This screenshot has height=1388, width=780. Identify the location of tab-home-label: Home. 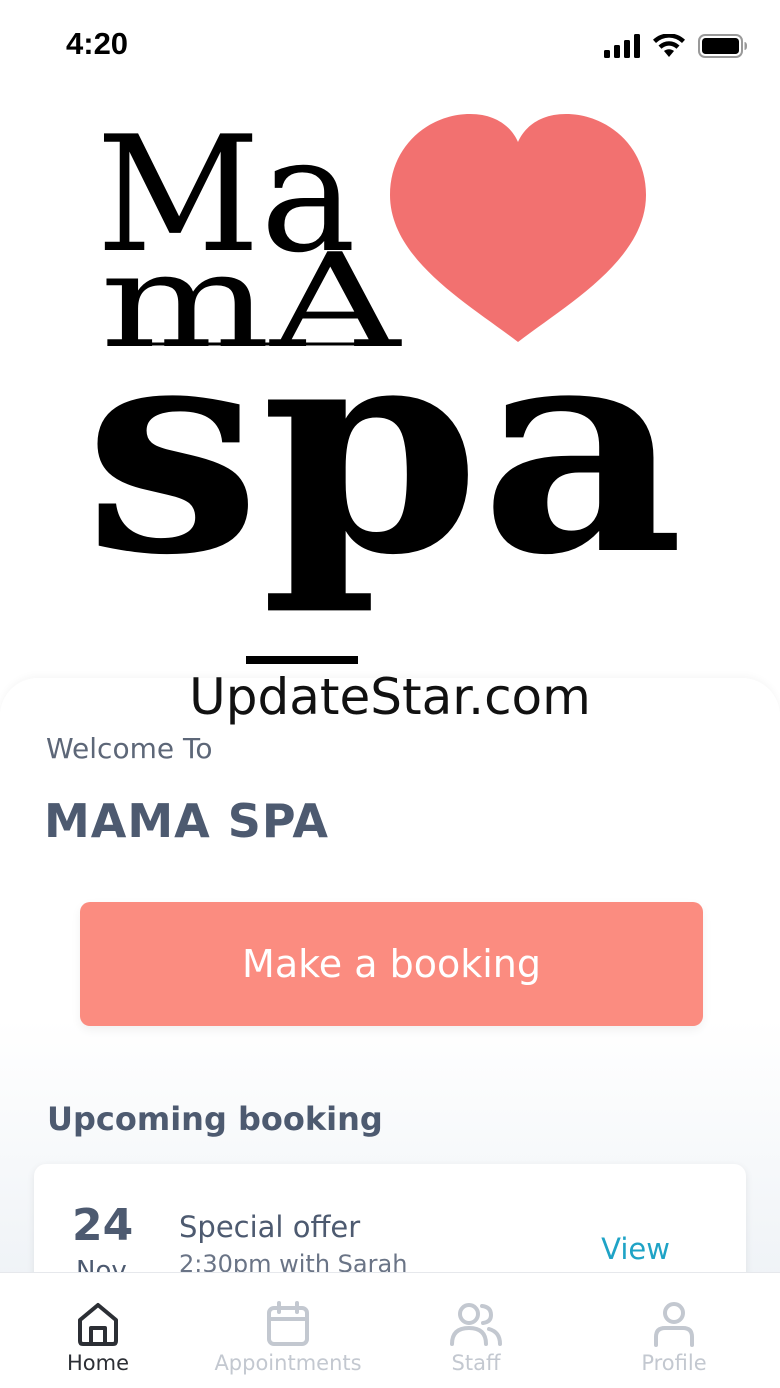
(97, 1363).